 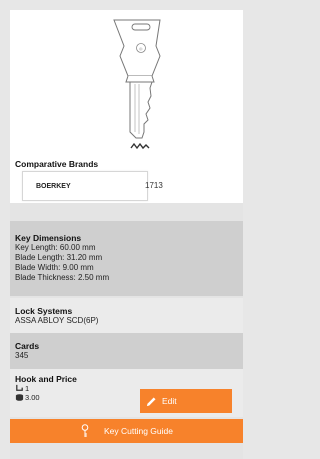 What do you see at coordinates (55, 247) in the screenshot?
I see `key-length: Key Length: 60.00 mm` at bounding box center [55, 247].